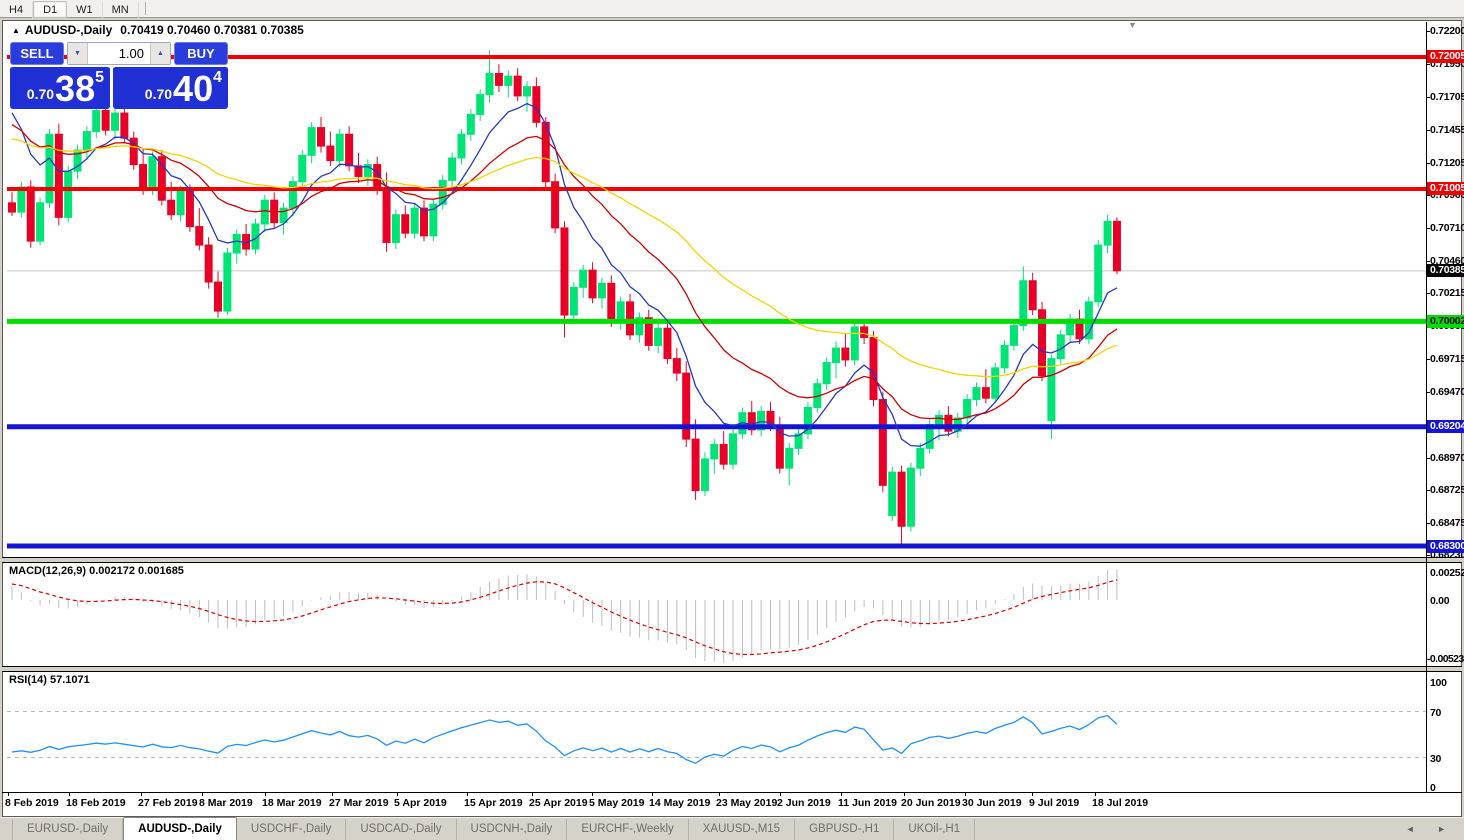 This screenshot has width=1464, height=840. What do you see at coordinates (1433, 788) in the screenshot?
I see `rsi-axis-label: 0` at bounding box center [1433, 788].